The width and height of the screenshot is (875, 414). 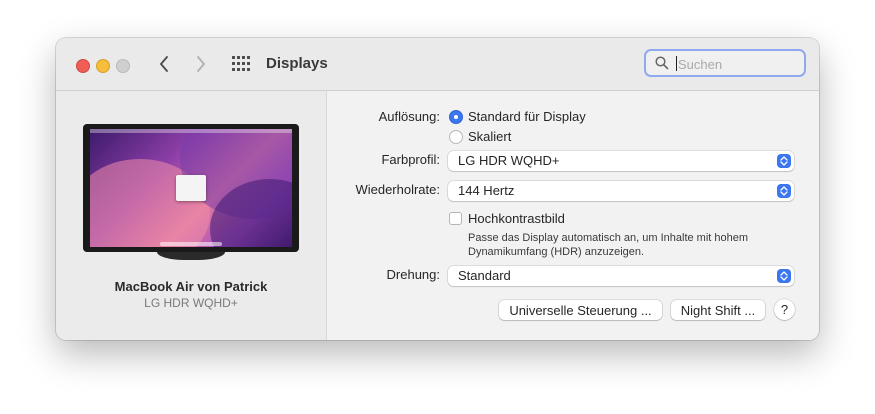 I want to click on description-line: Dynamikumfang (HDR) anzuzeigen., so click(x=556, y=252).